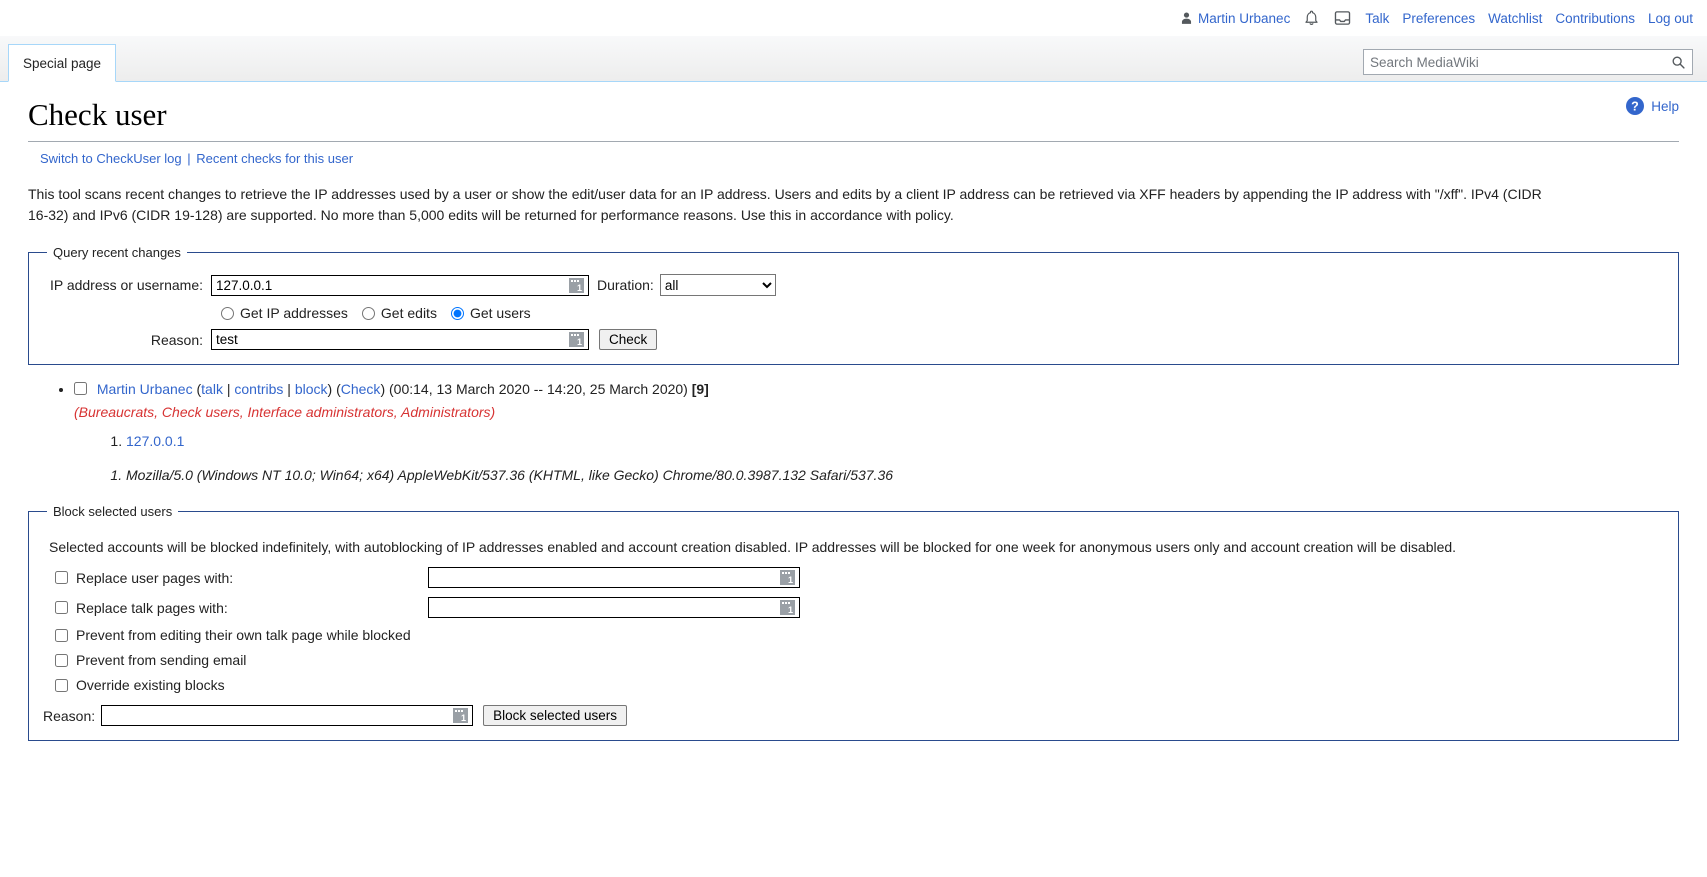 The height and width of the screenshot is (877, 1707). I want to click on query-reason-input-wrap: 1, so click(400, 340).